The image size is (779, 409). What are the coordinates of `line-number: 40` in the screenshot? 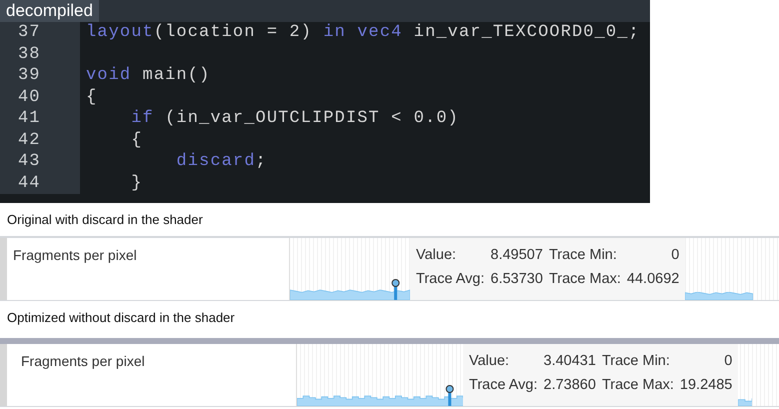 It's located at (40, 97).